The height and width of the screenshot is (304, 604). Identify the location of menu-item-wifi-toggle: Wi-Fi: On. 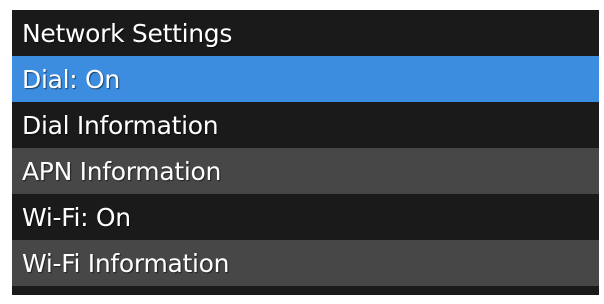
(305, 217).